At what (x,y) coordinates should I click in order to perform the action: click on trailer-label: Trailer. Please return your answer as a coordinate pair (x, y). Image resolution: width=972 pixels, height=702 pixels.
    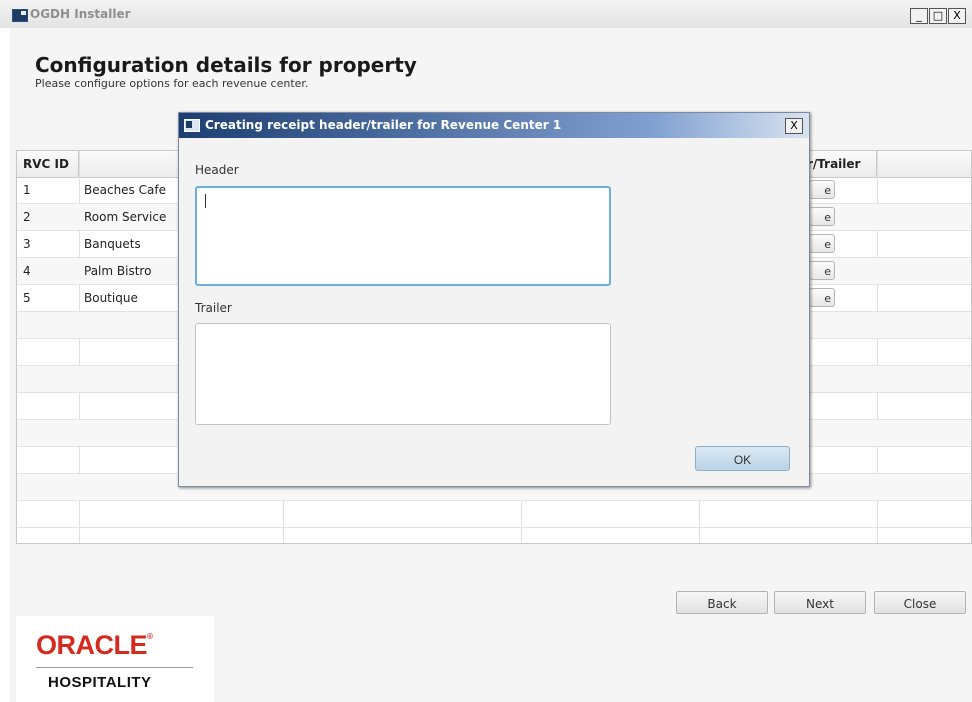
    Looking at the image, I should click on (213, 308).